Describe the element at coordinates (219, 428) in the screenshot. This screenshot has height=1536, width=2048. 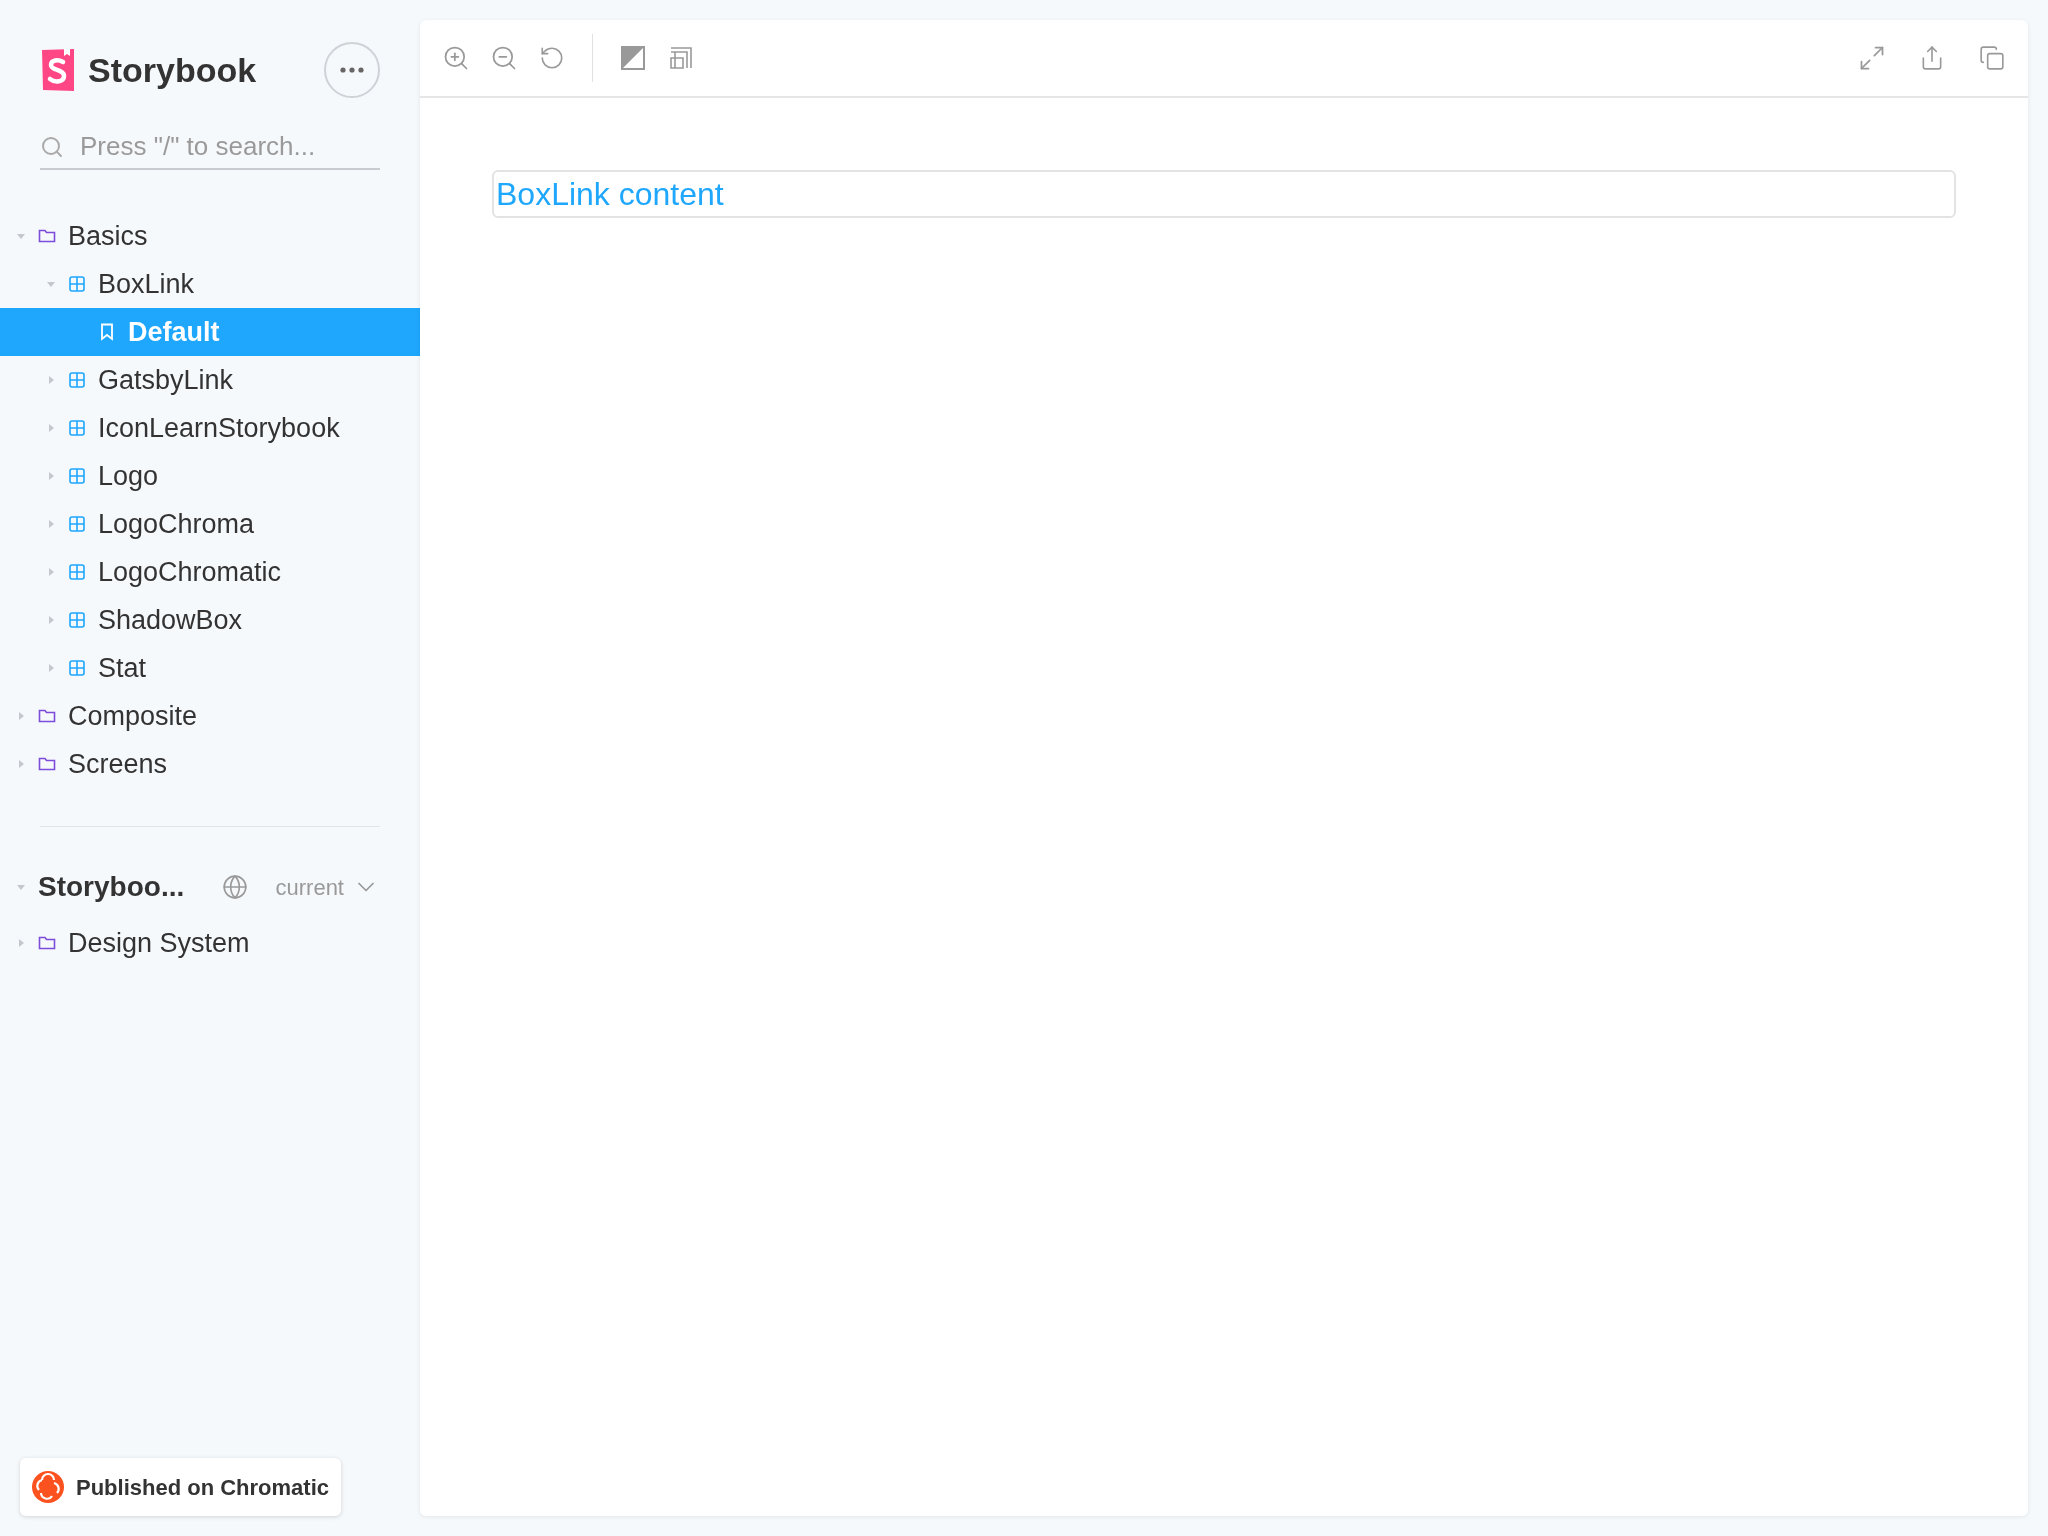
I see `tree-item-label: IconLearnStorybook` at that location.